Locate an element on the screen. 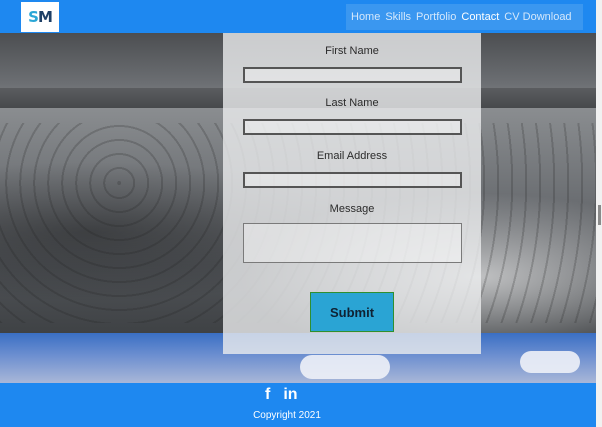 This screenshot has width=602, height=427. site-logo: SM is located at coordinates (40, 17).